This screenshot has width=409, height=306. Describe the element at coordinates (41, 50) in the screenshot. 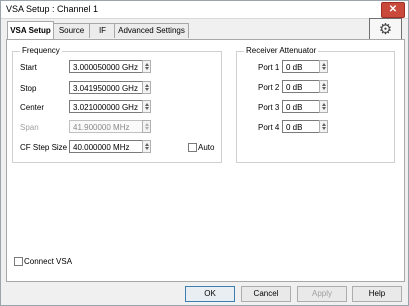

I see `frequency-title: Frequency` at that location.